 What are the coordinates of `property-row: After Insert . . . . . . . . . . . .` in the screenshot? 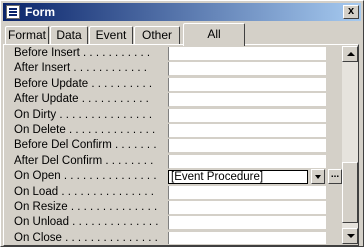 It's located at (175, 69).